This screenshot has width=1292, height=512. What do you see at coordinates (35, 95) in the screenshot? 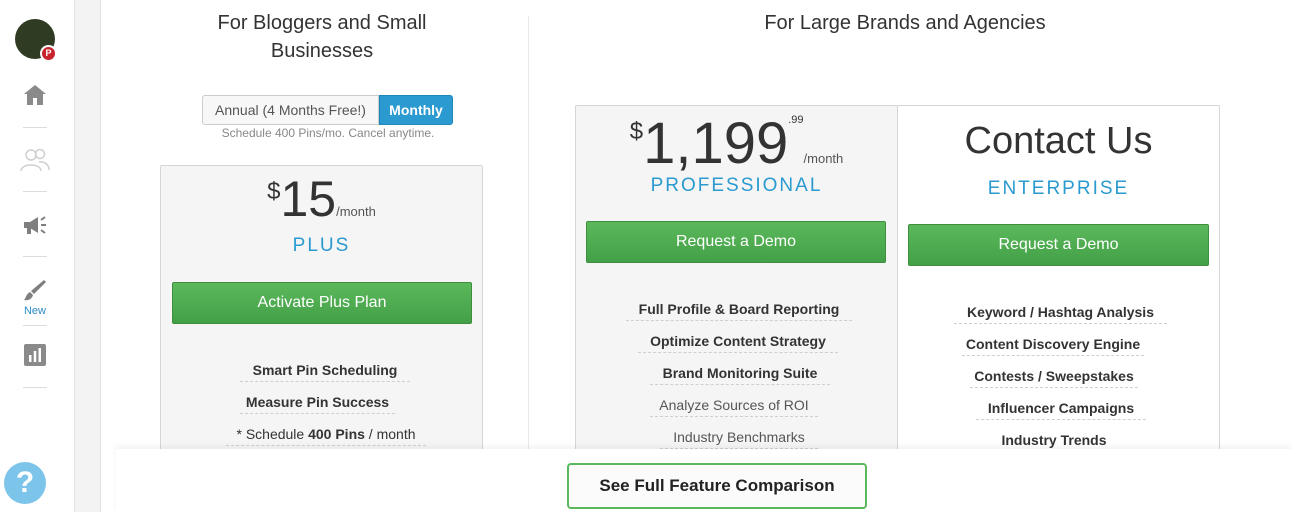
I see `home-icon` at bounding box center [35, 95].